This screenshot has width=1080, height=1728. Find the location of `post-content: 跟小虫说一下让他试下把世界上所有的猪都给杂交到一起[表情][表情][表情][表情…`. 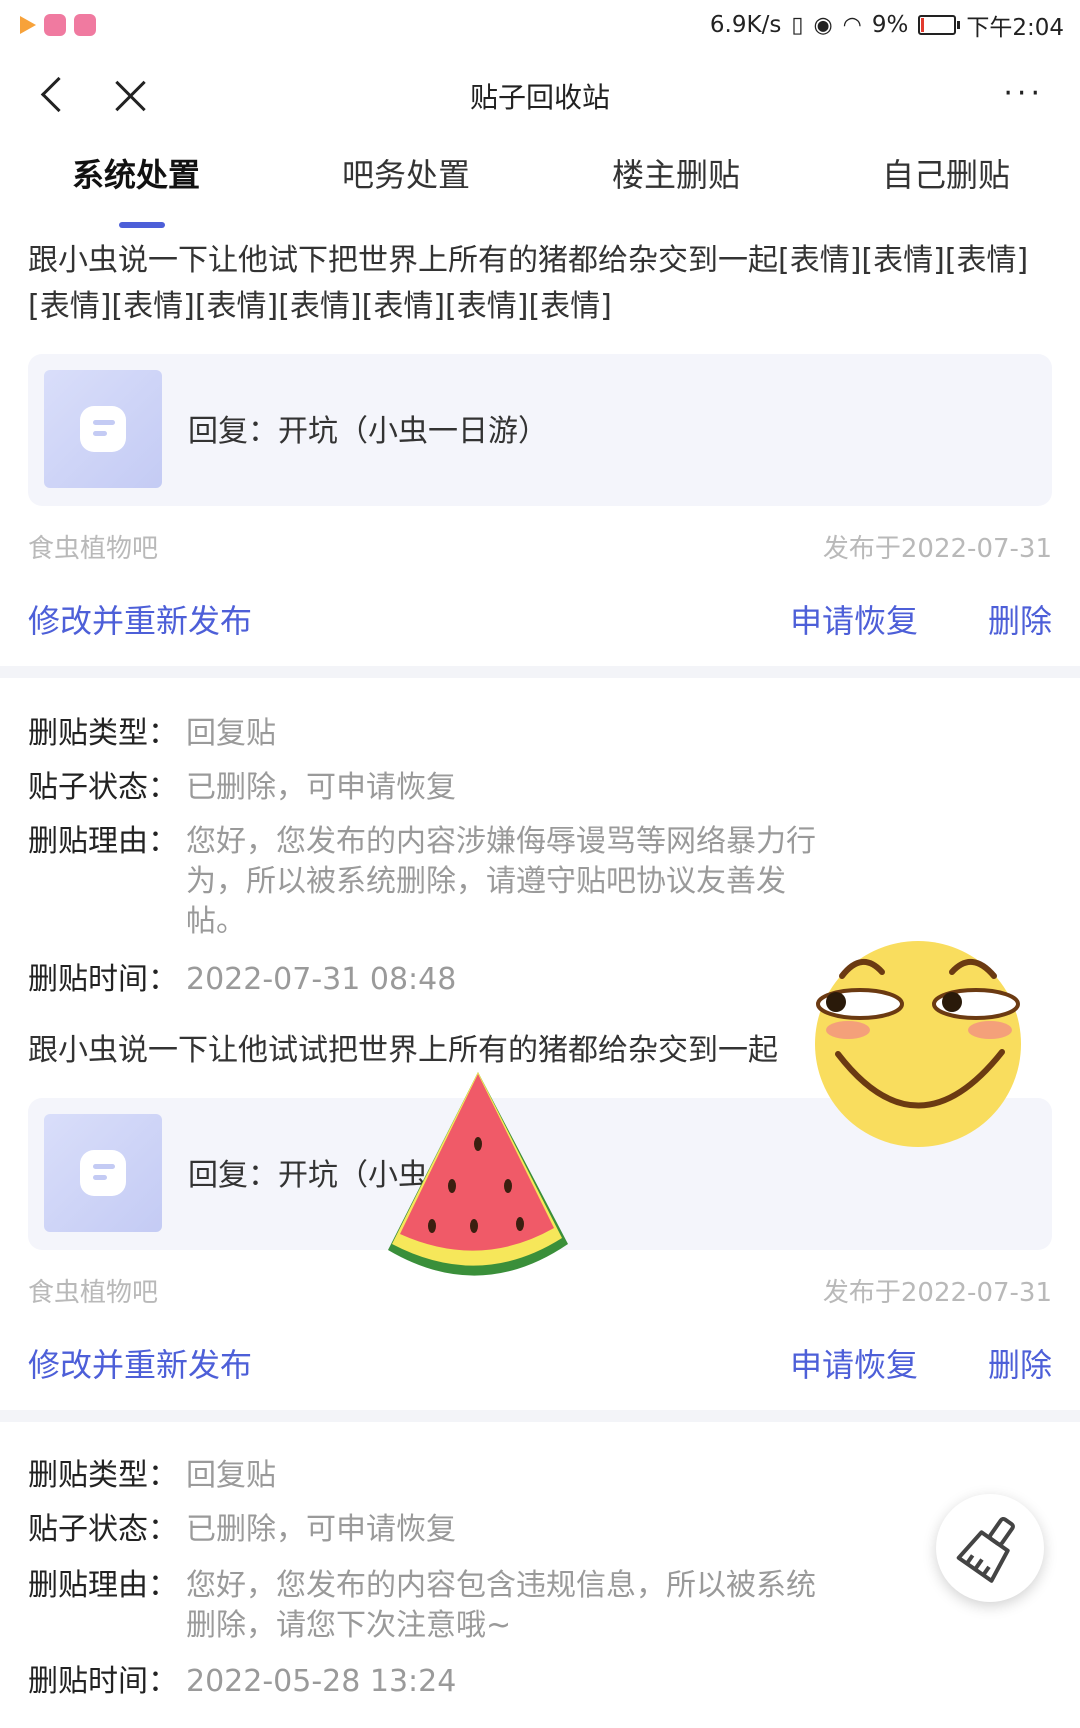

post-content: 跟小虫说一下让他试下把世界上所有的猪都给杂交到一起[表情][表情][表情][表情… is located at coordinates (533, 284).